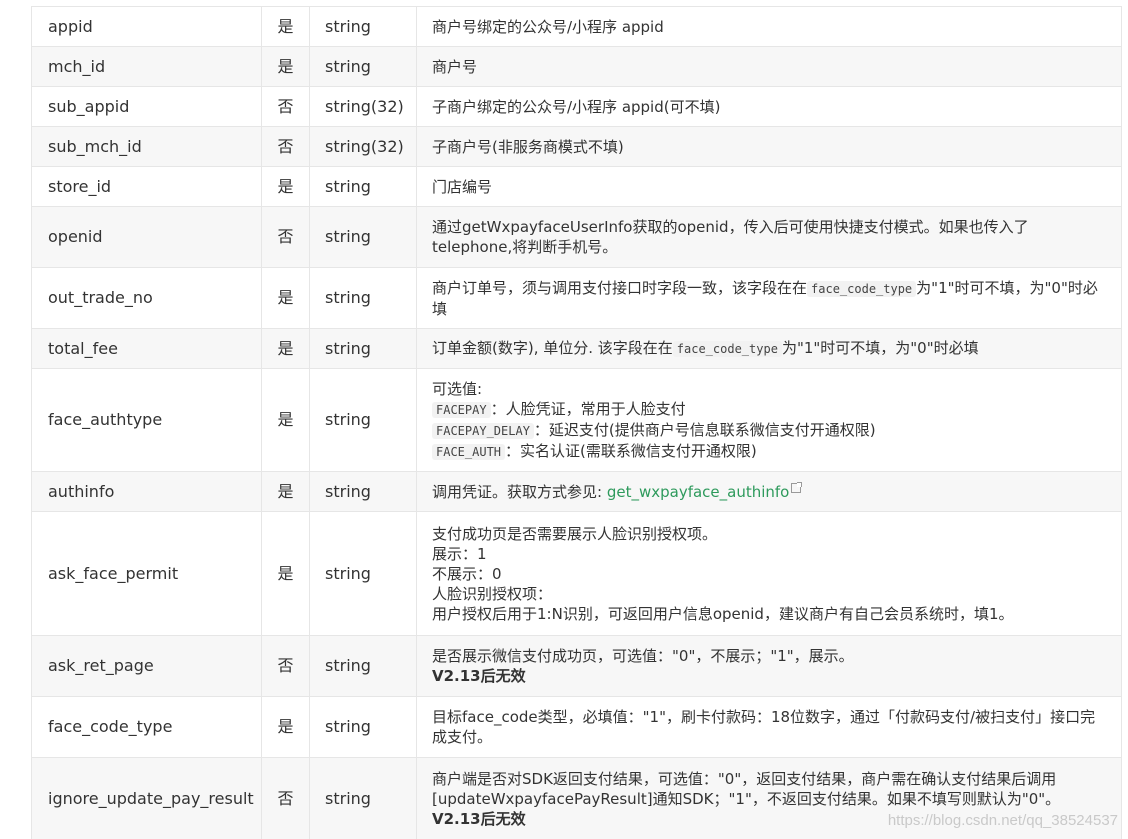  I want to click on param-name: ask_face_permit, so click(146, 573).